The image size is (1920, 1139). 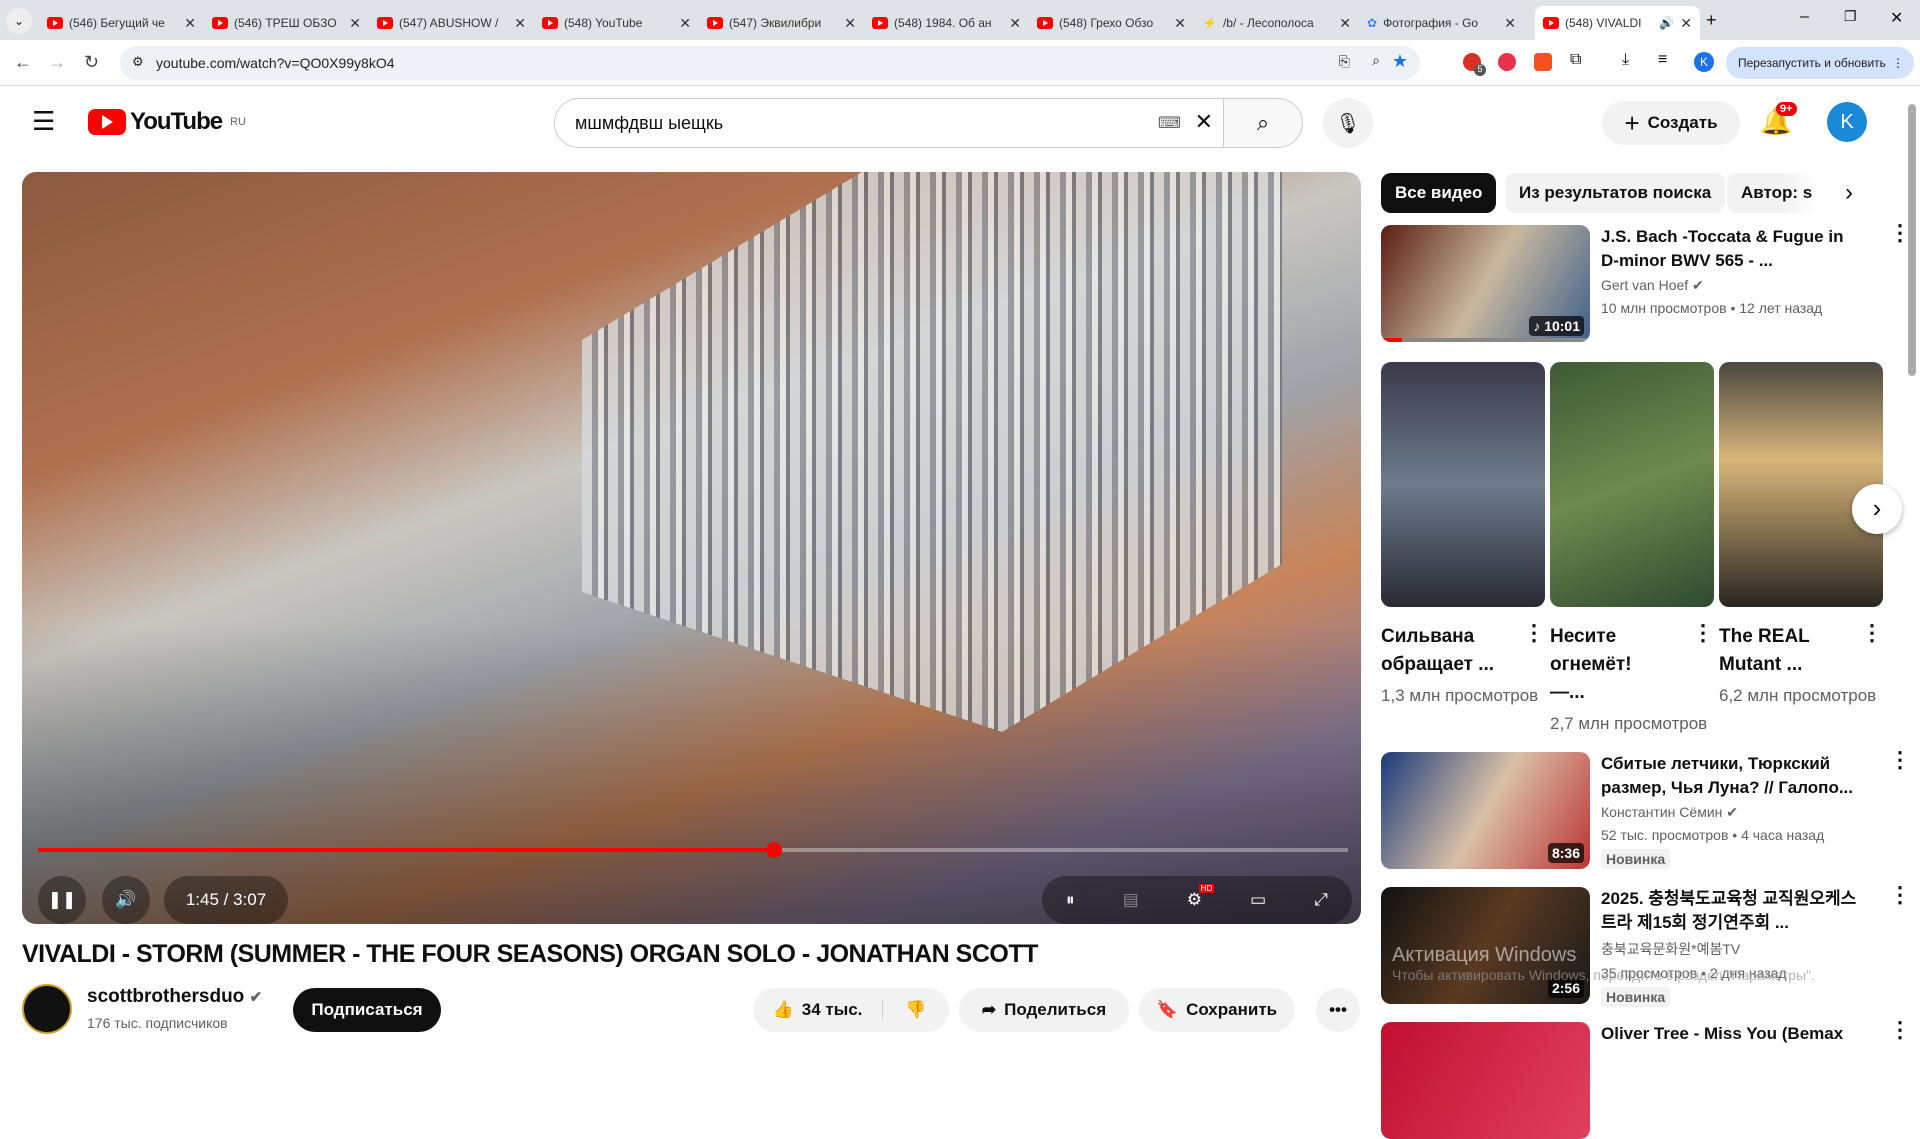 I want to click on scrubber-handle, so click(x=773, y=850).